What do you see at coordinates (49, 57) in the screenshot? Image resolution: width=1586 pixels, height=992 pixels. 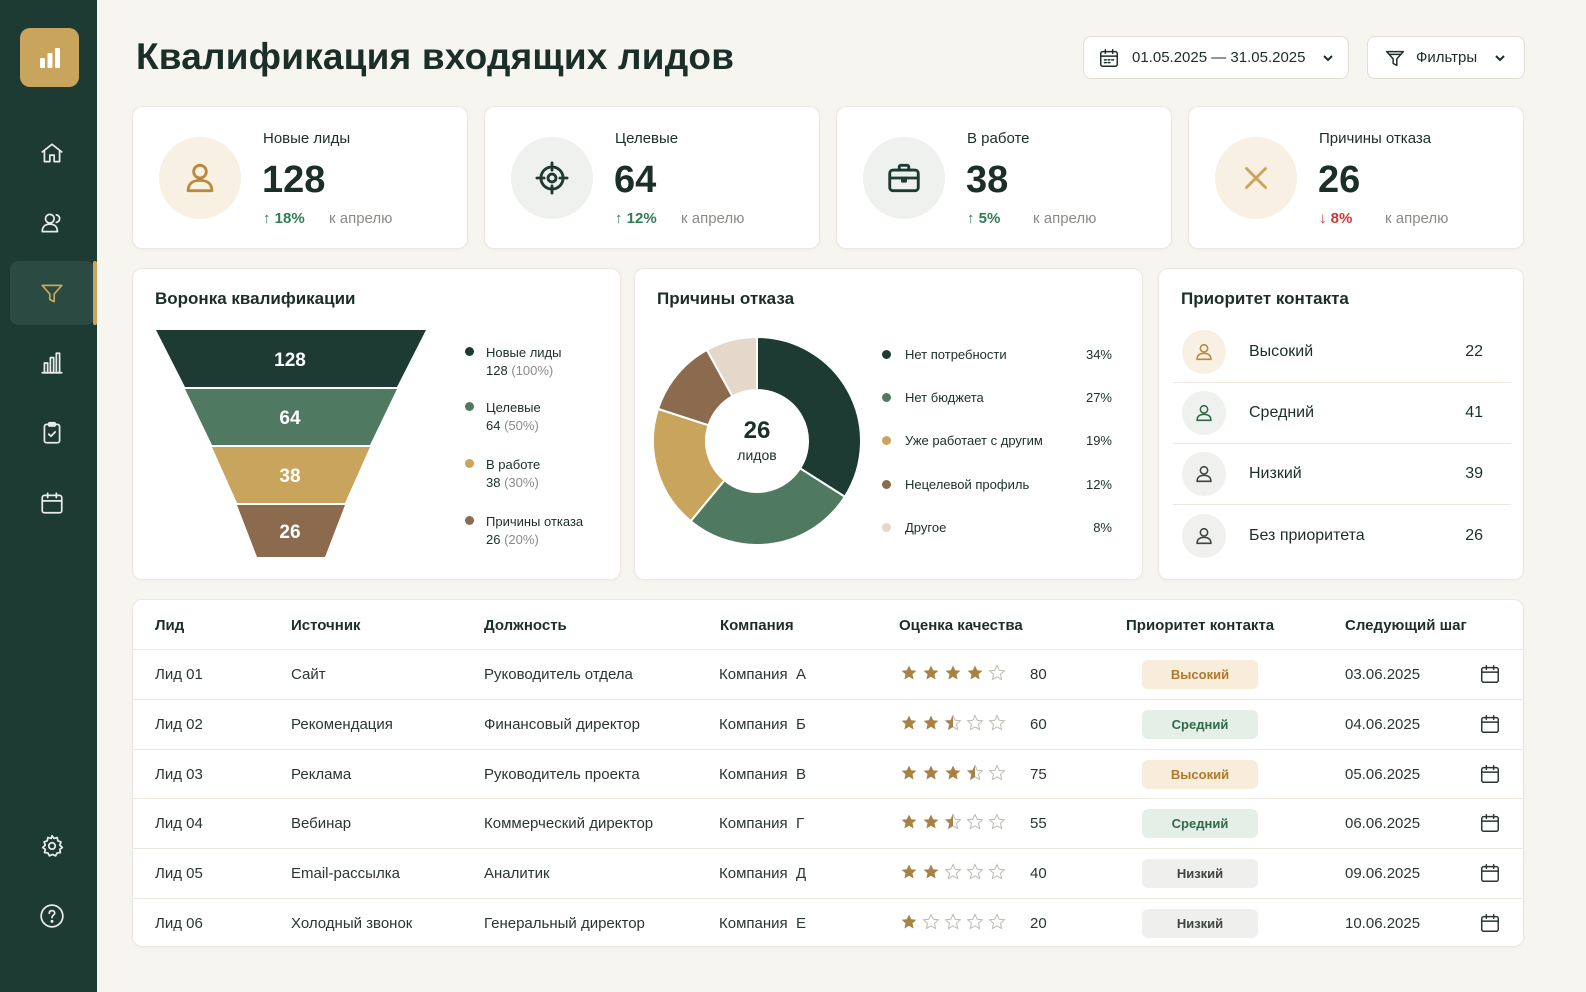 I see `app-logo` at bounding box center [49, 57].